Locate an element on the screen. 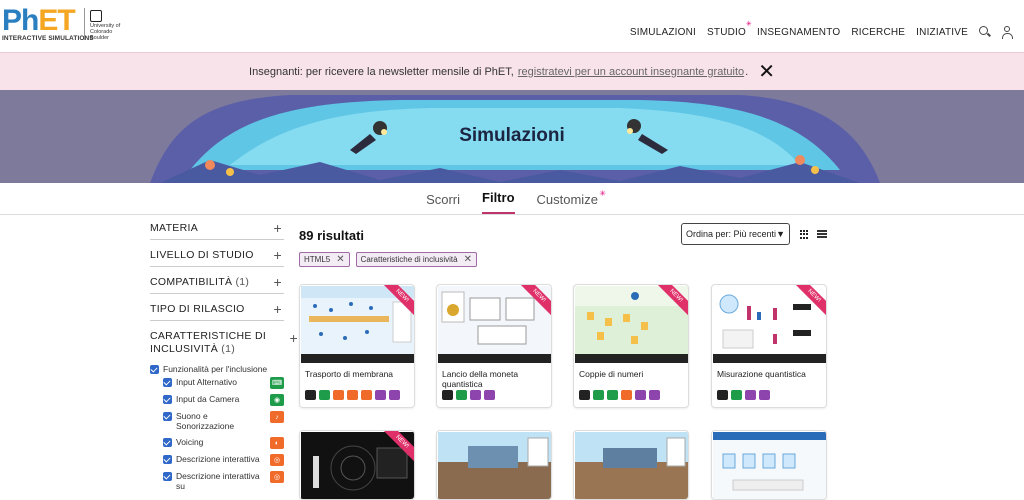  filter-chip-inclusivita: Caratteristiche di inclusività ✕ is located at coordinates (416, 259).